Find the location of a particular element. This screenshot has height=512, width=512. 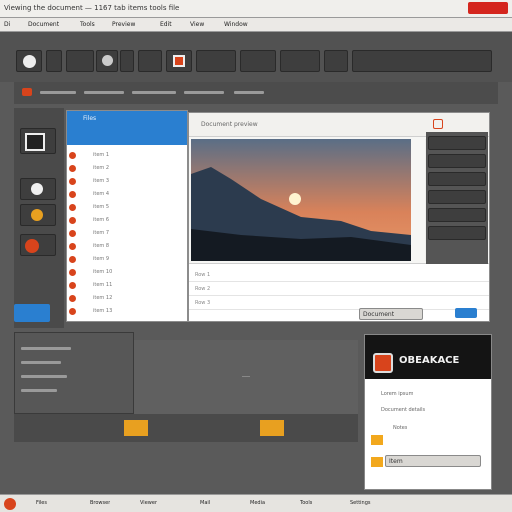

detail-row: Row 2 is located at coordinates (339, 290).